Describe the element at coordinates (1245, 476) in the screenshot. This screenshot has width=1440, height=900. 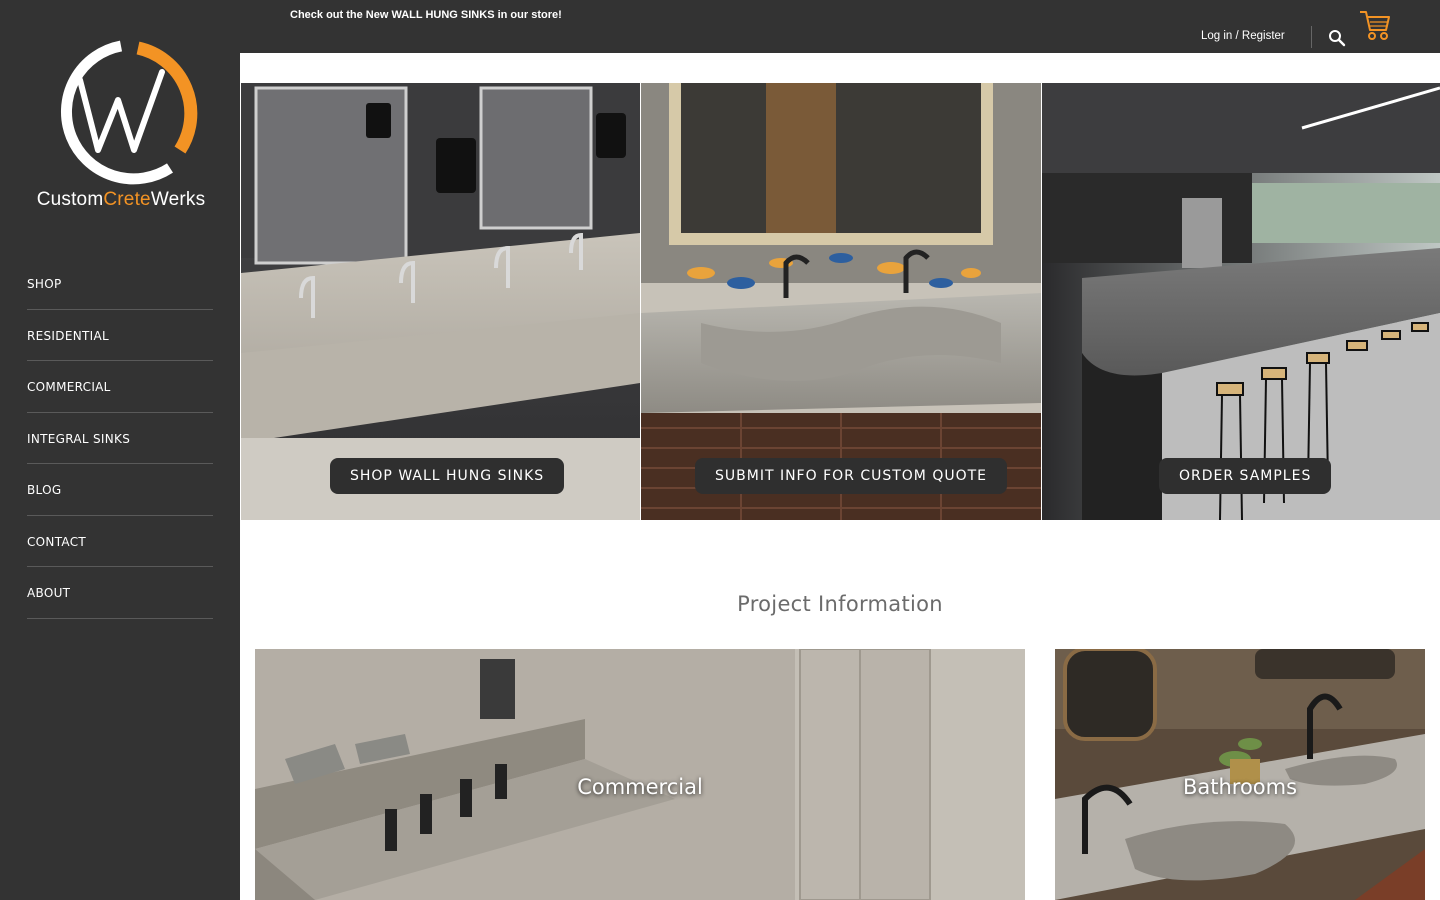
I see `order-samples-button: ORDER SAMPLES` at that location.